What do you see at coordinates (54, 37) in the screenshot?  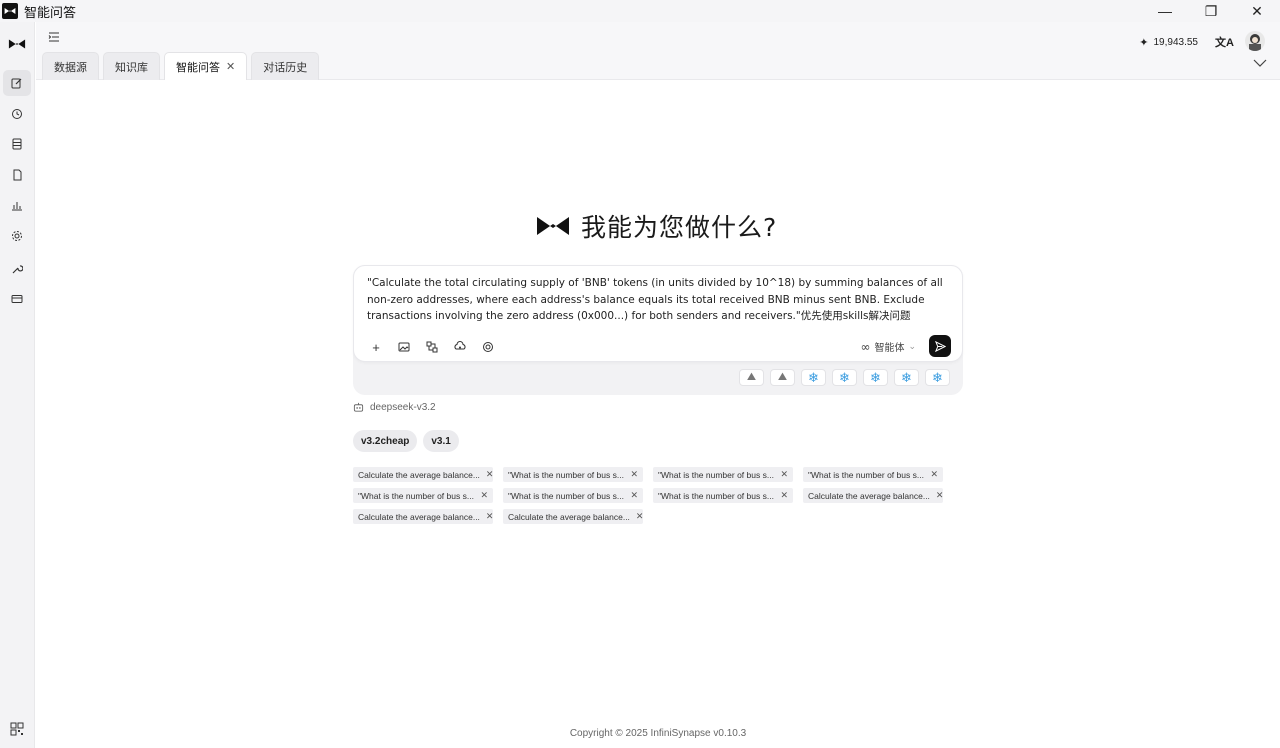 I see `menu-toggle-icon` at bounding box center [54, 37].